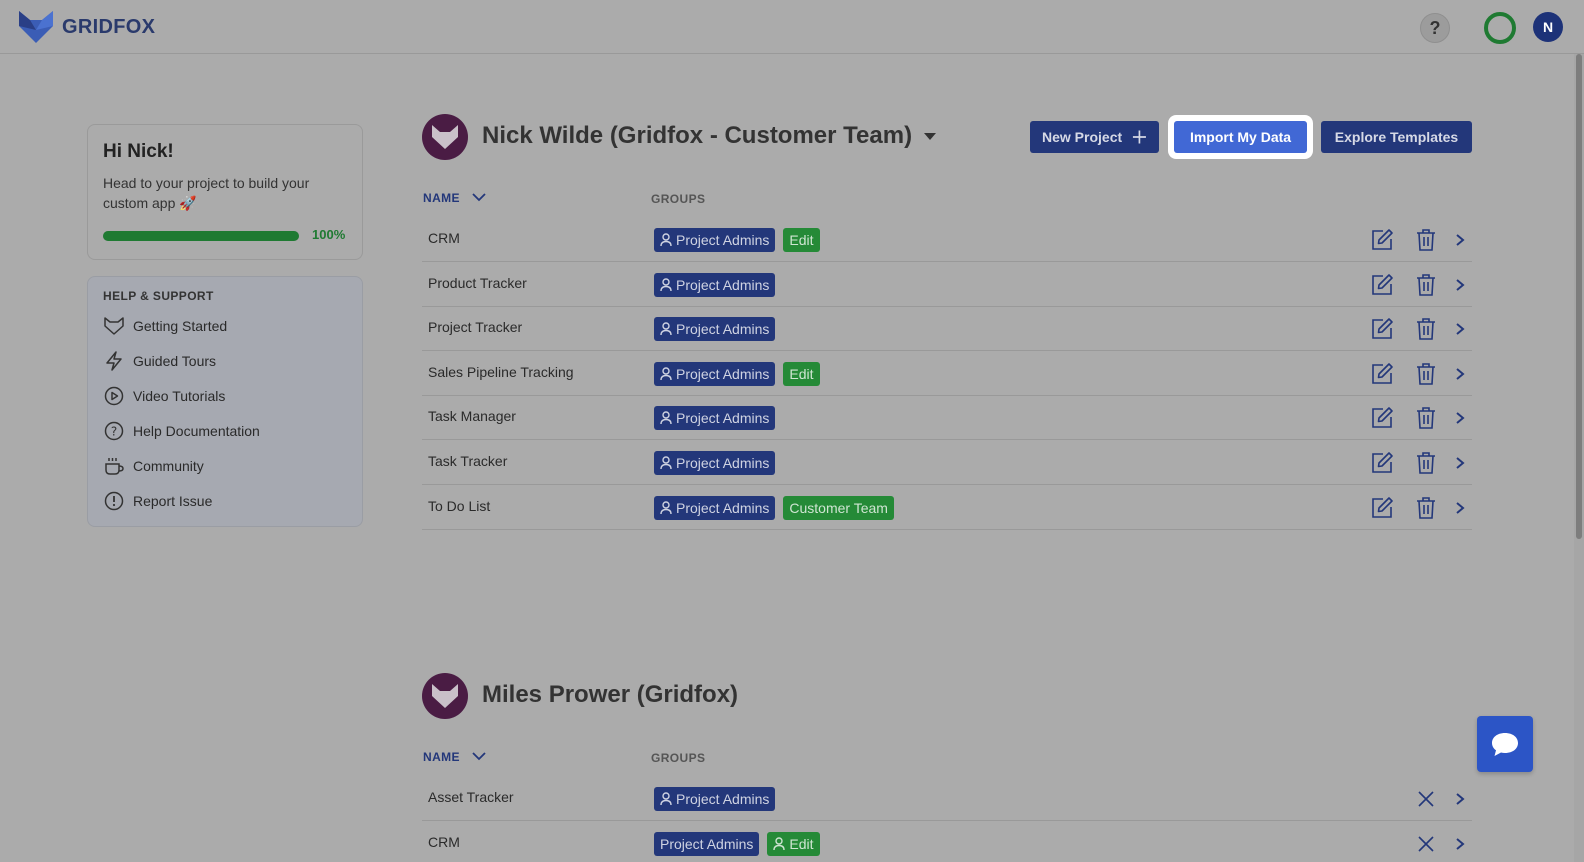 Image resolution: width=1584 pixels, height=862 pixels. Describe the element at coordinates (459, 506) in the screenshot. I see `project-name: To Do List` at that location.